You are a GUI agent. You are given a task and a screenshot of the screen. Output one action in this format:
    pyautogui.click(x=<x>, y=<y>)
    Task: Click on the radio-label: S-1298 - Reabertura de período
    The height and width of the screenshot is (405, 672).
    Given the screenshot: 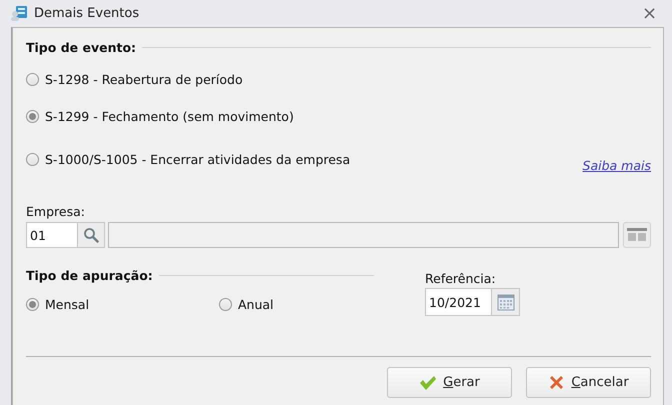 What is the action you would take?
    pyautogui.click(x=144, y=79)
    